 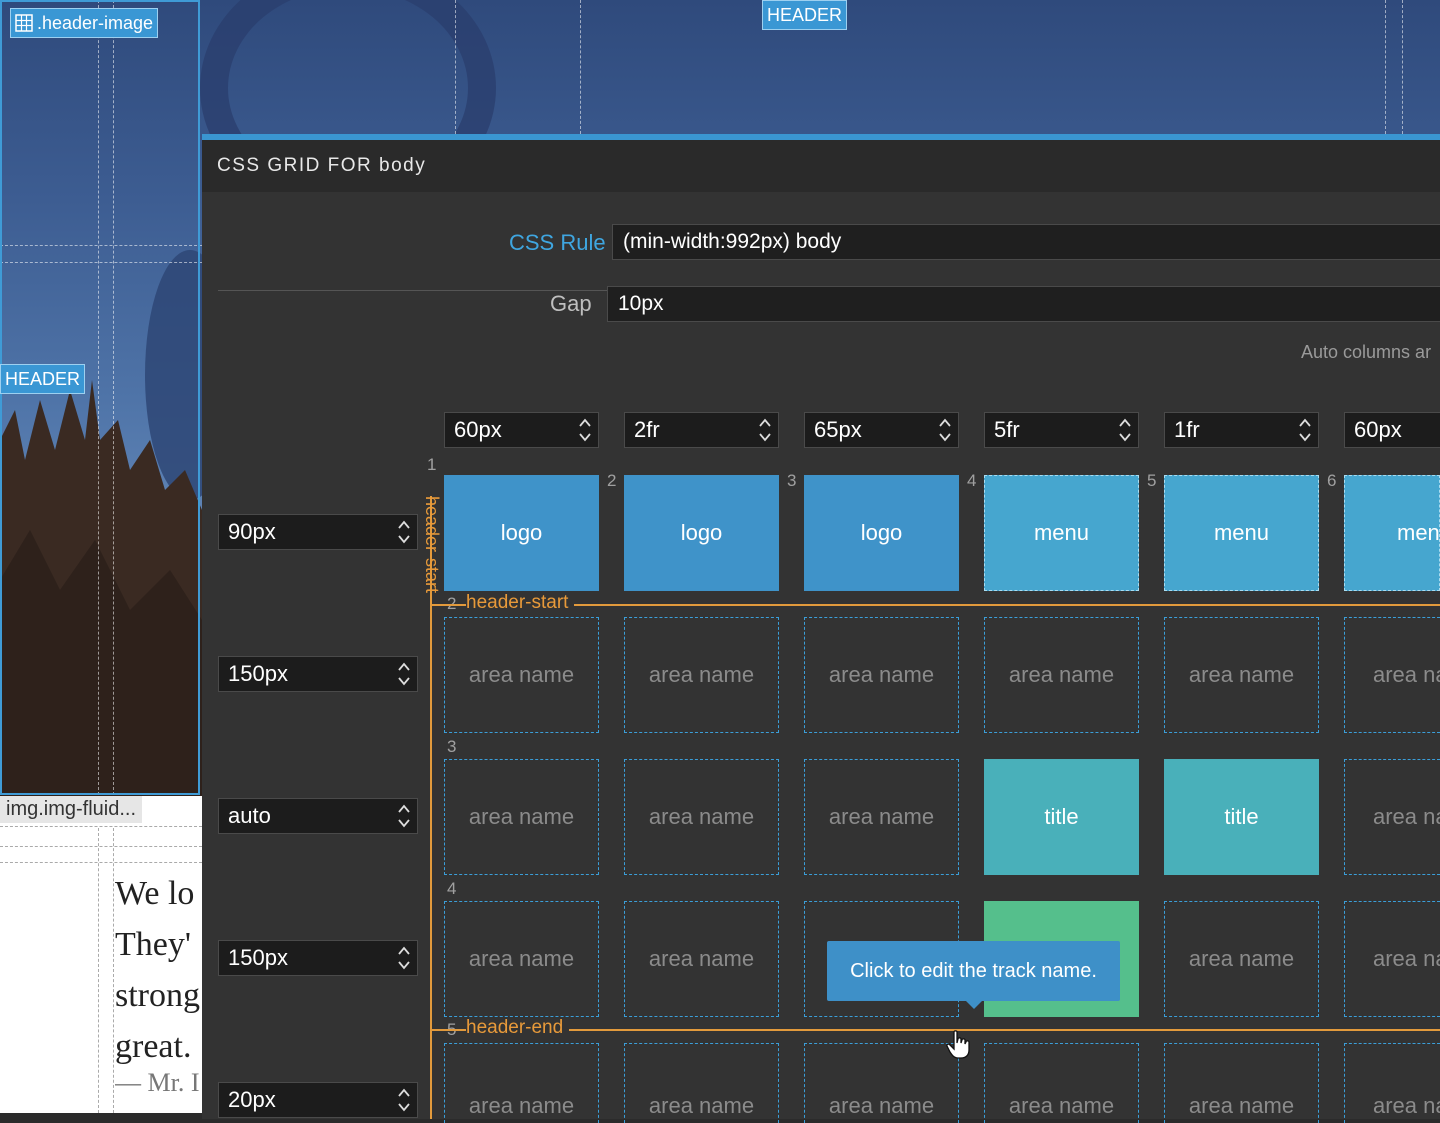 I want to click on named-row-line-label: header-end, so click(x=518, y=1028).